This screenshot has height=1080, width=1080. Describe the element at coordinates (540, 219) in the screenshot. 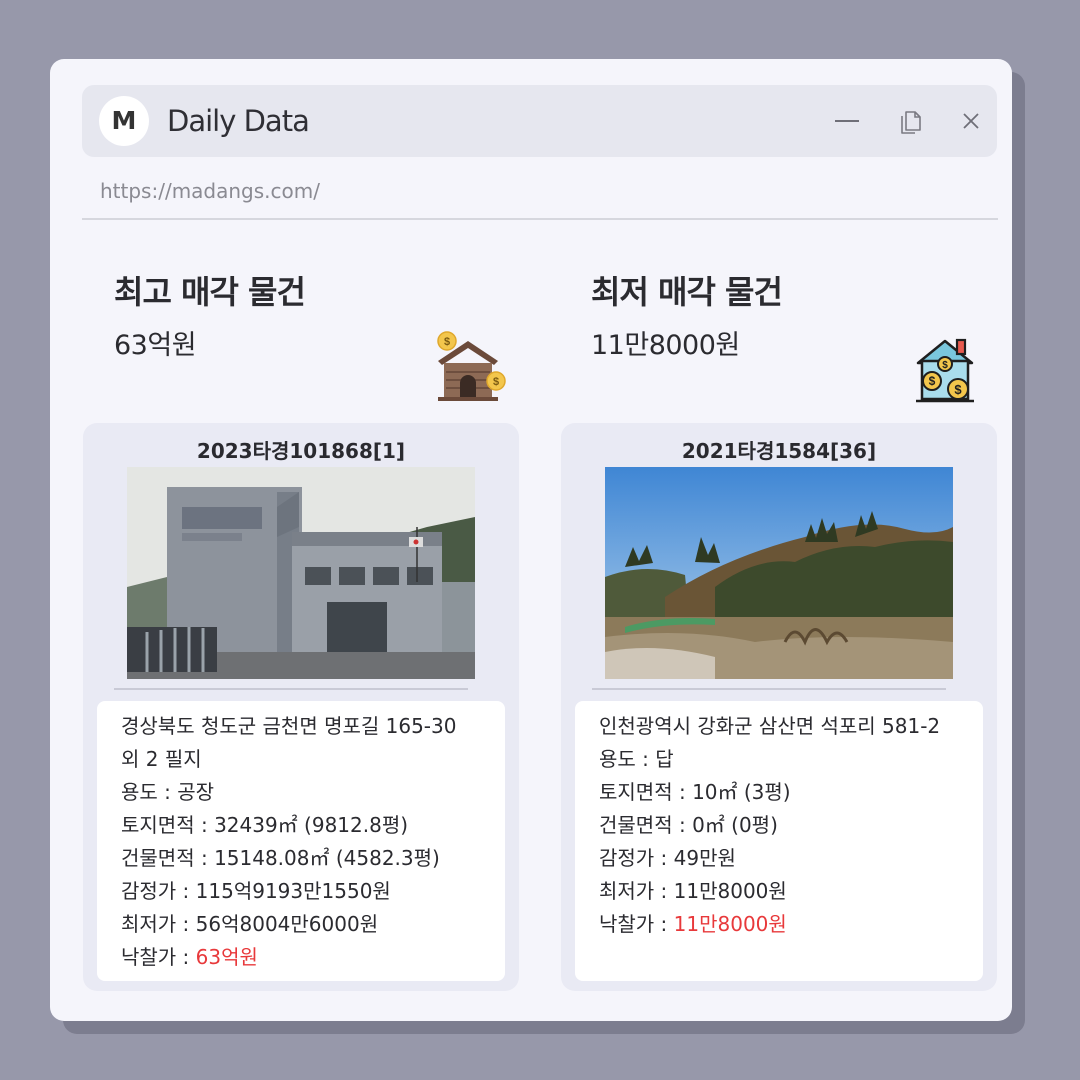

I see `url-divider` at that location.